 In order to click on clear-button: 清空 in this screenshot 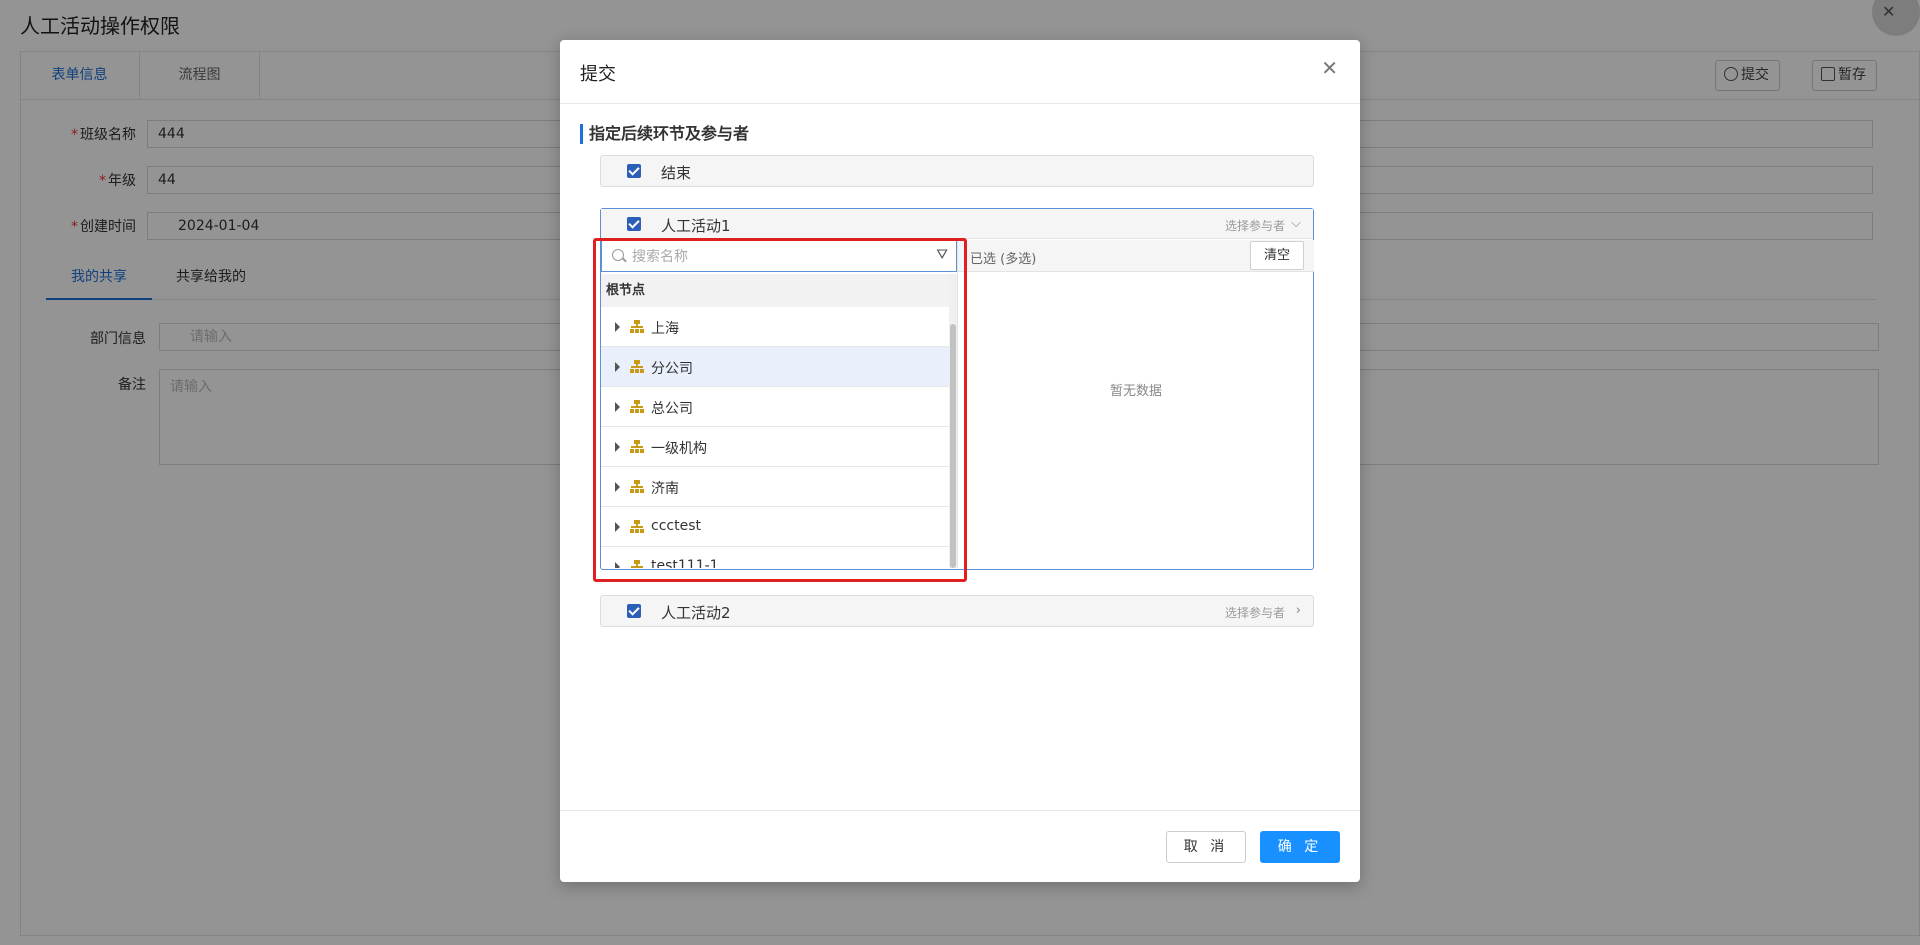, I will do `click(1277, 255)`.